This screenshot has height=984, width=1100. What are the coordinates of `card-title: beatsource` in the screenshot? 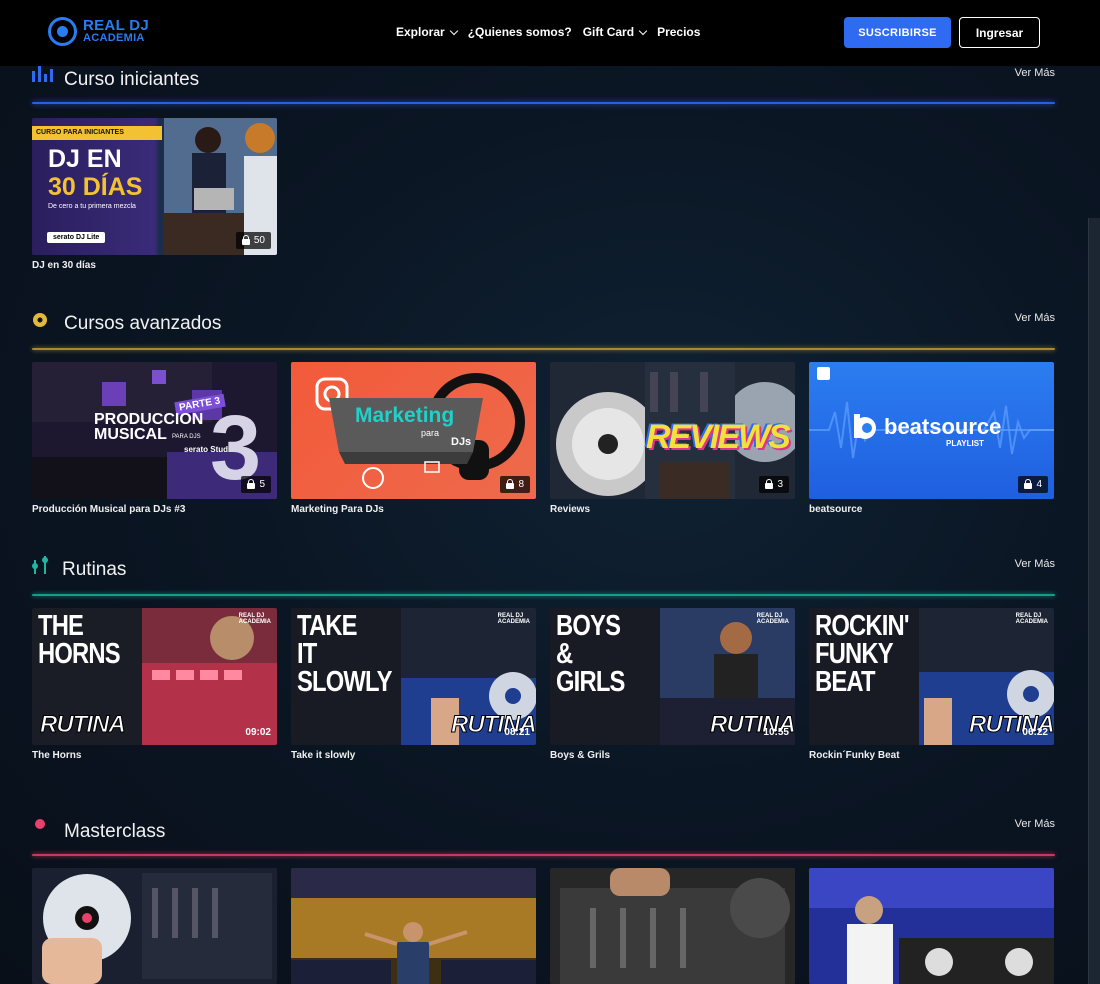 It's located at (931, 509).